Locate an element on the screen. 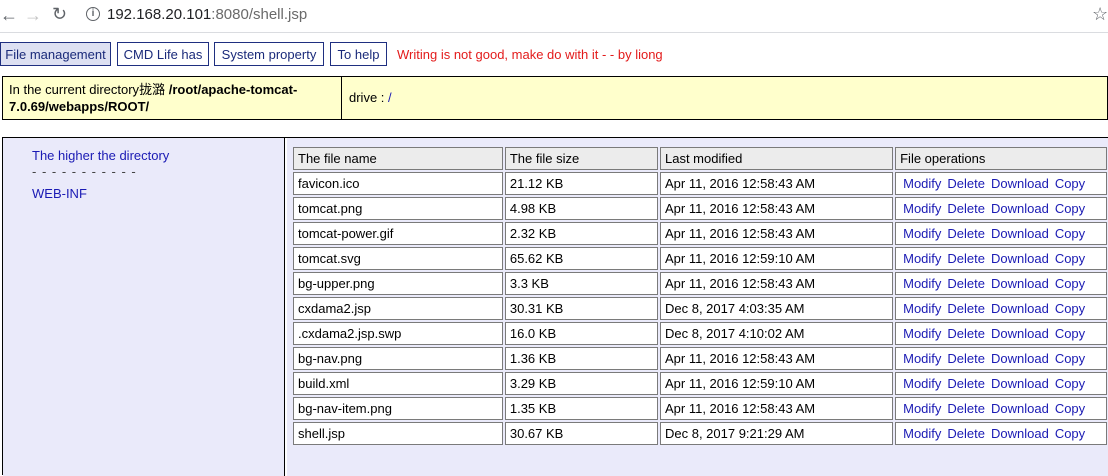 The height and width of the screenshot is (476, 1108). url-field: 192.168.20.101:8080/shell.jsp is located at coordinates (207, 15).